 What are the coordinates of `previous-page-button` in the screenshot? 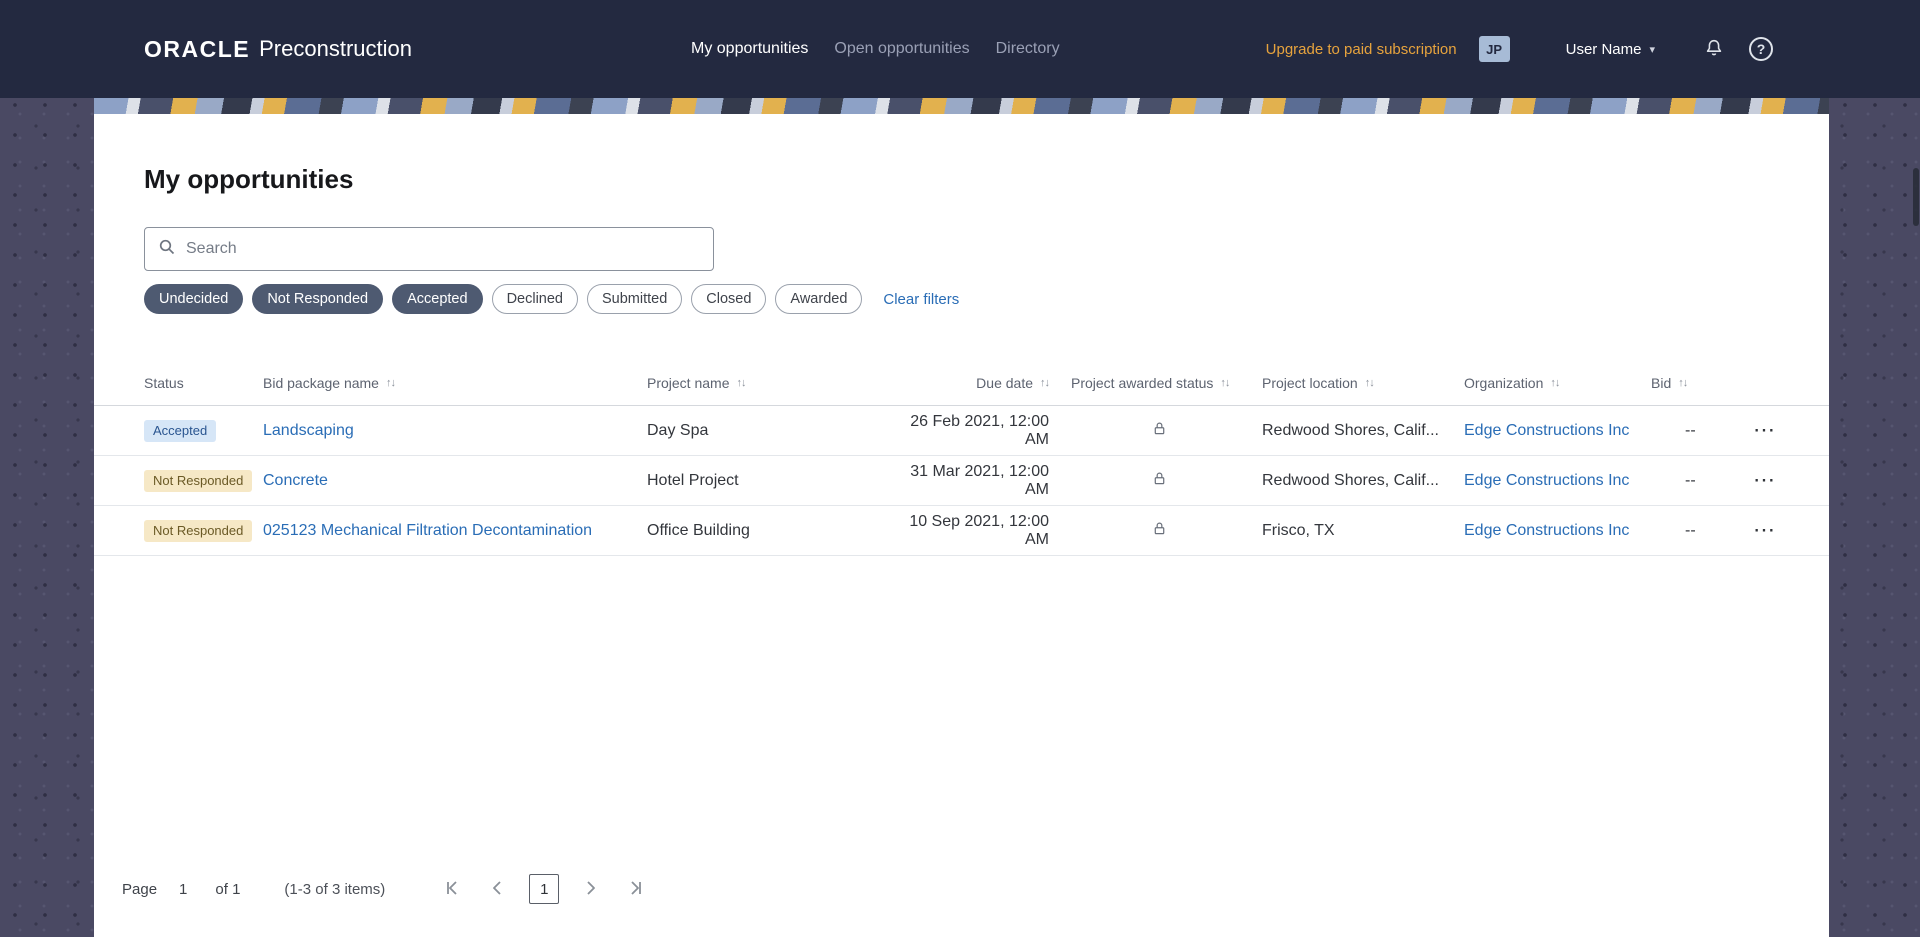 It's located at (498, 889).